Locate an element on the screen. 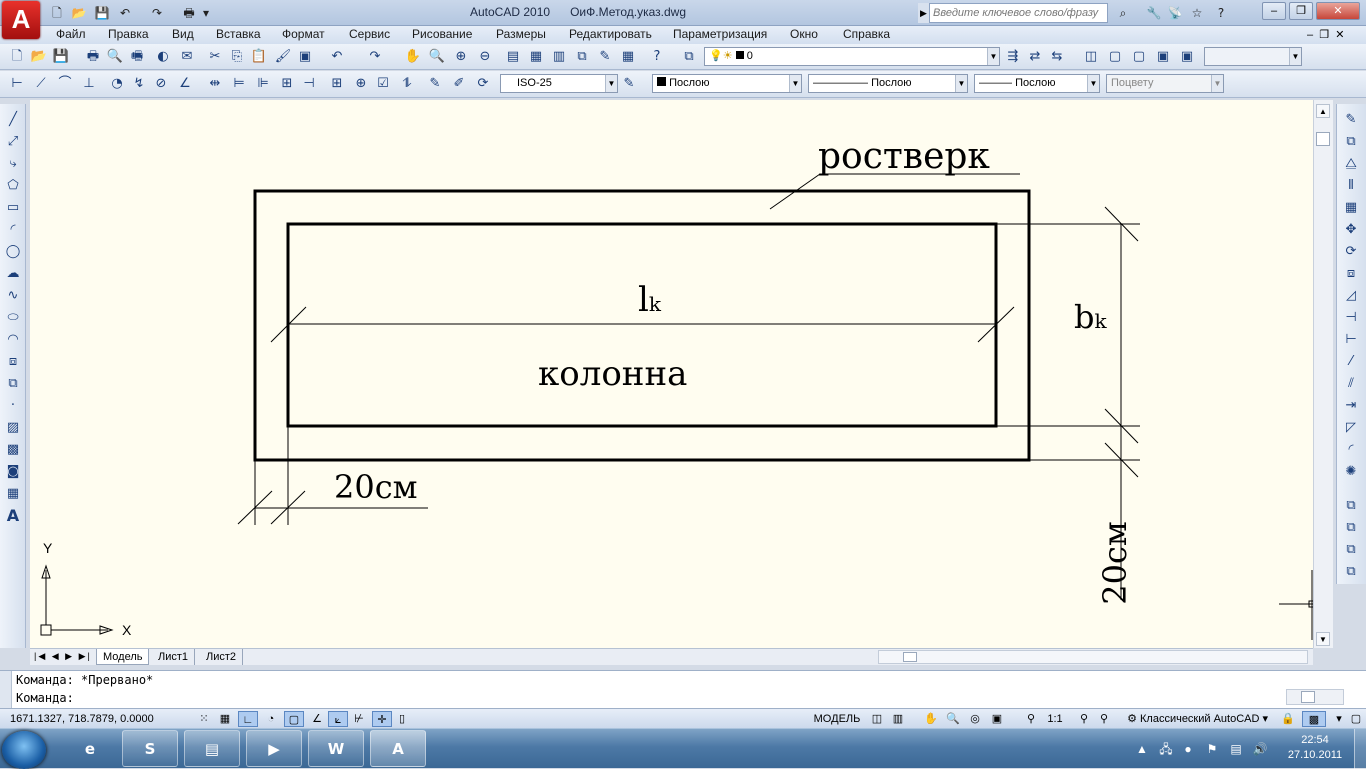  grid-display-icon: ▦ is located at coordinates (225, 719).